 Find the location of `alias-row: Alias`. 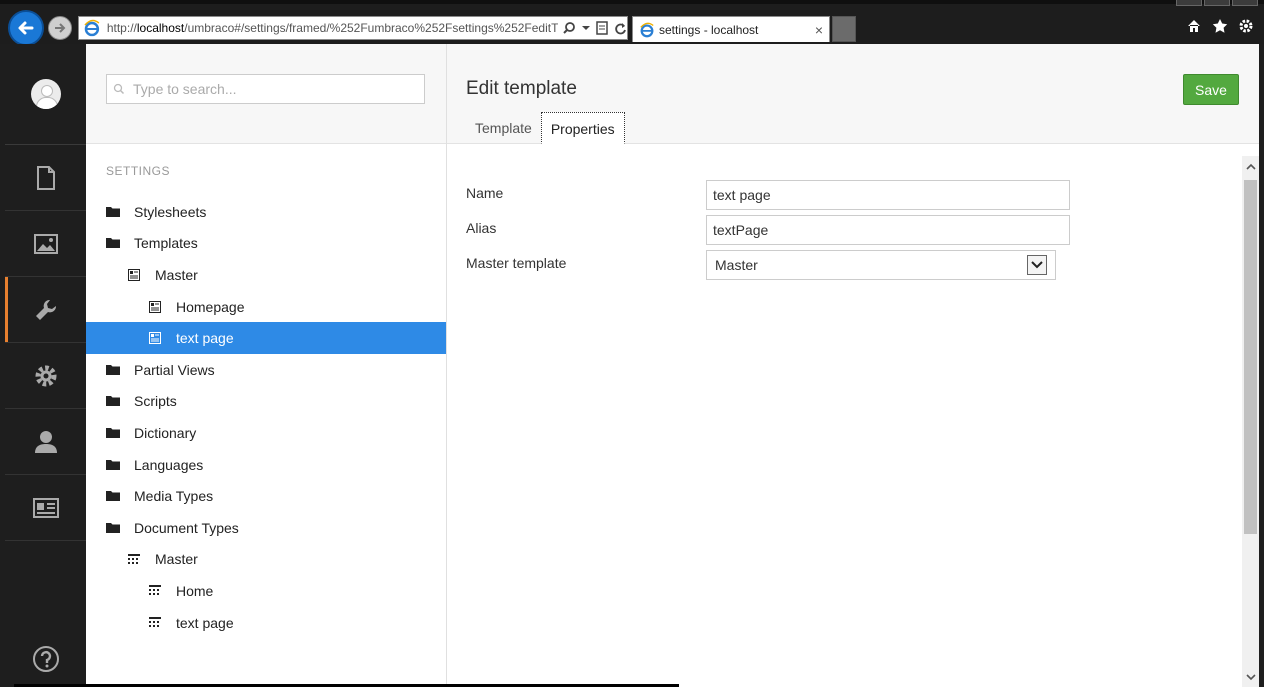

alias-row: Alias is located at coordinates (776, 232).